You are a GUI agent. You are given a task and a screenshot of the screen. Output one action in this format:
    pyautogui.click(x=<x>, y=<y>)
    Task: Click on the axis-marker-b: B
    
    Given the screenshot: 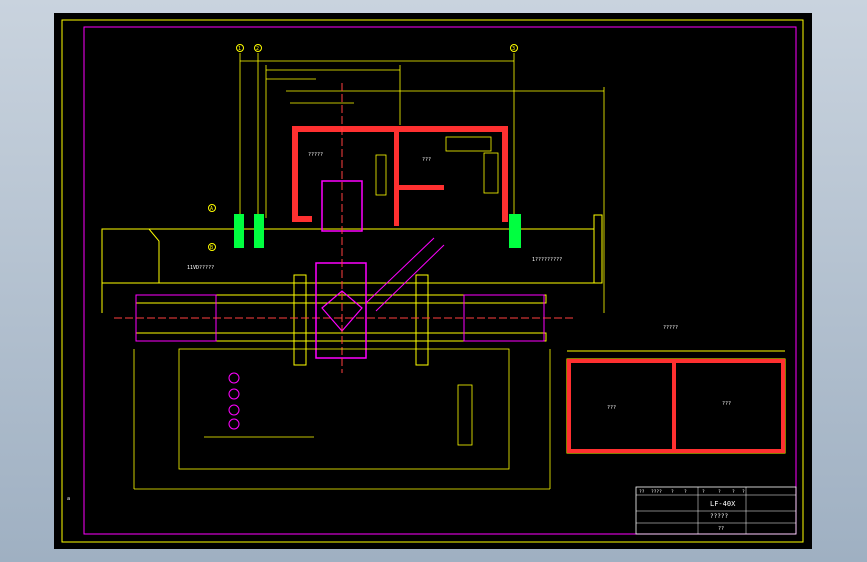 What is the action you would take?
    pyautogui.click(x=211, y=248)
    